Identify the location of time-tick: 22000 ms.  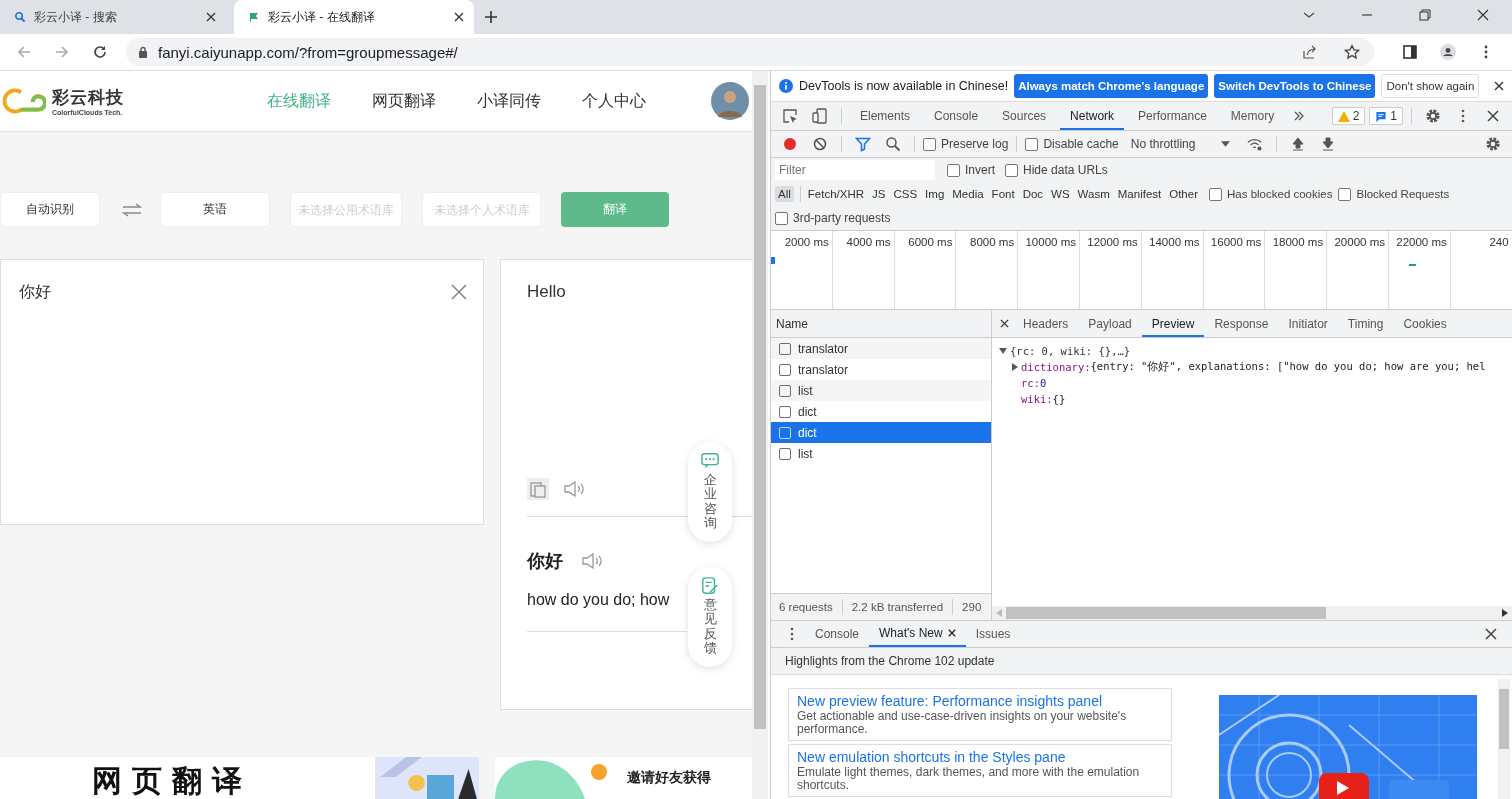
(1421, 242).